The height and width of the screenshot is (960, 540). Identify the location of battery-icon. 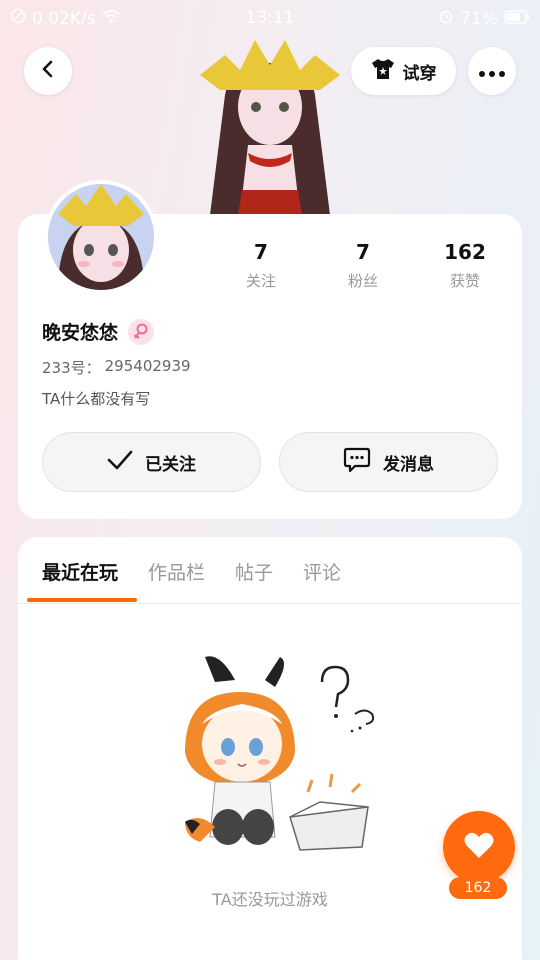
(517, 19).